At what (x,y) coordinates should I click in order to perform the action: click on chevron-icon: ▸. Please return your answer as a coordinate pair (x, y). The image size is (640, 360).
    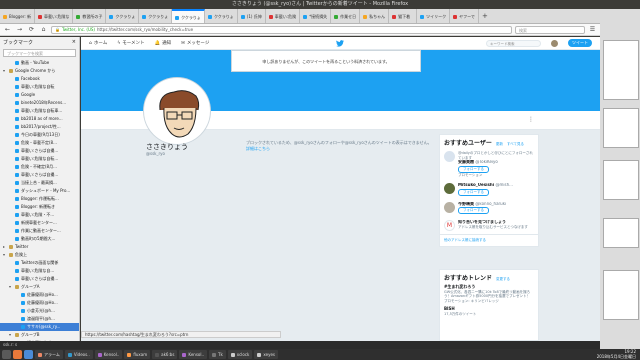
    Looking at the image, I should click on (5, 247).